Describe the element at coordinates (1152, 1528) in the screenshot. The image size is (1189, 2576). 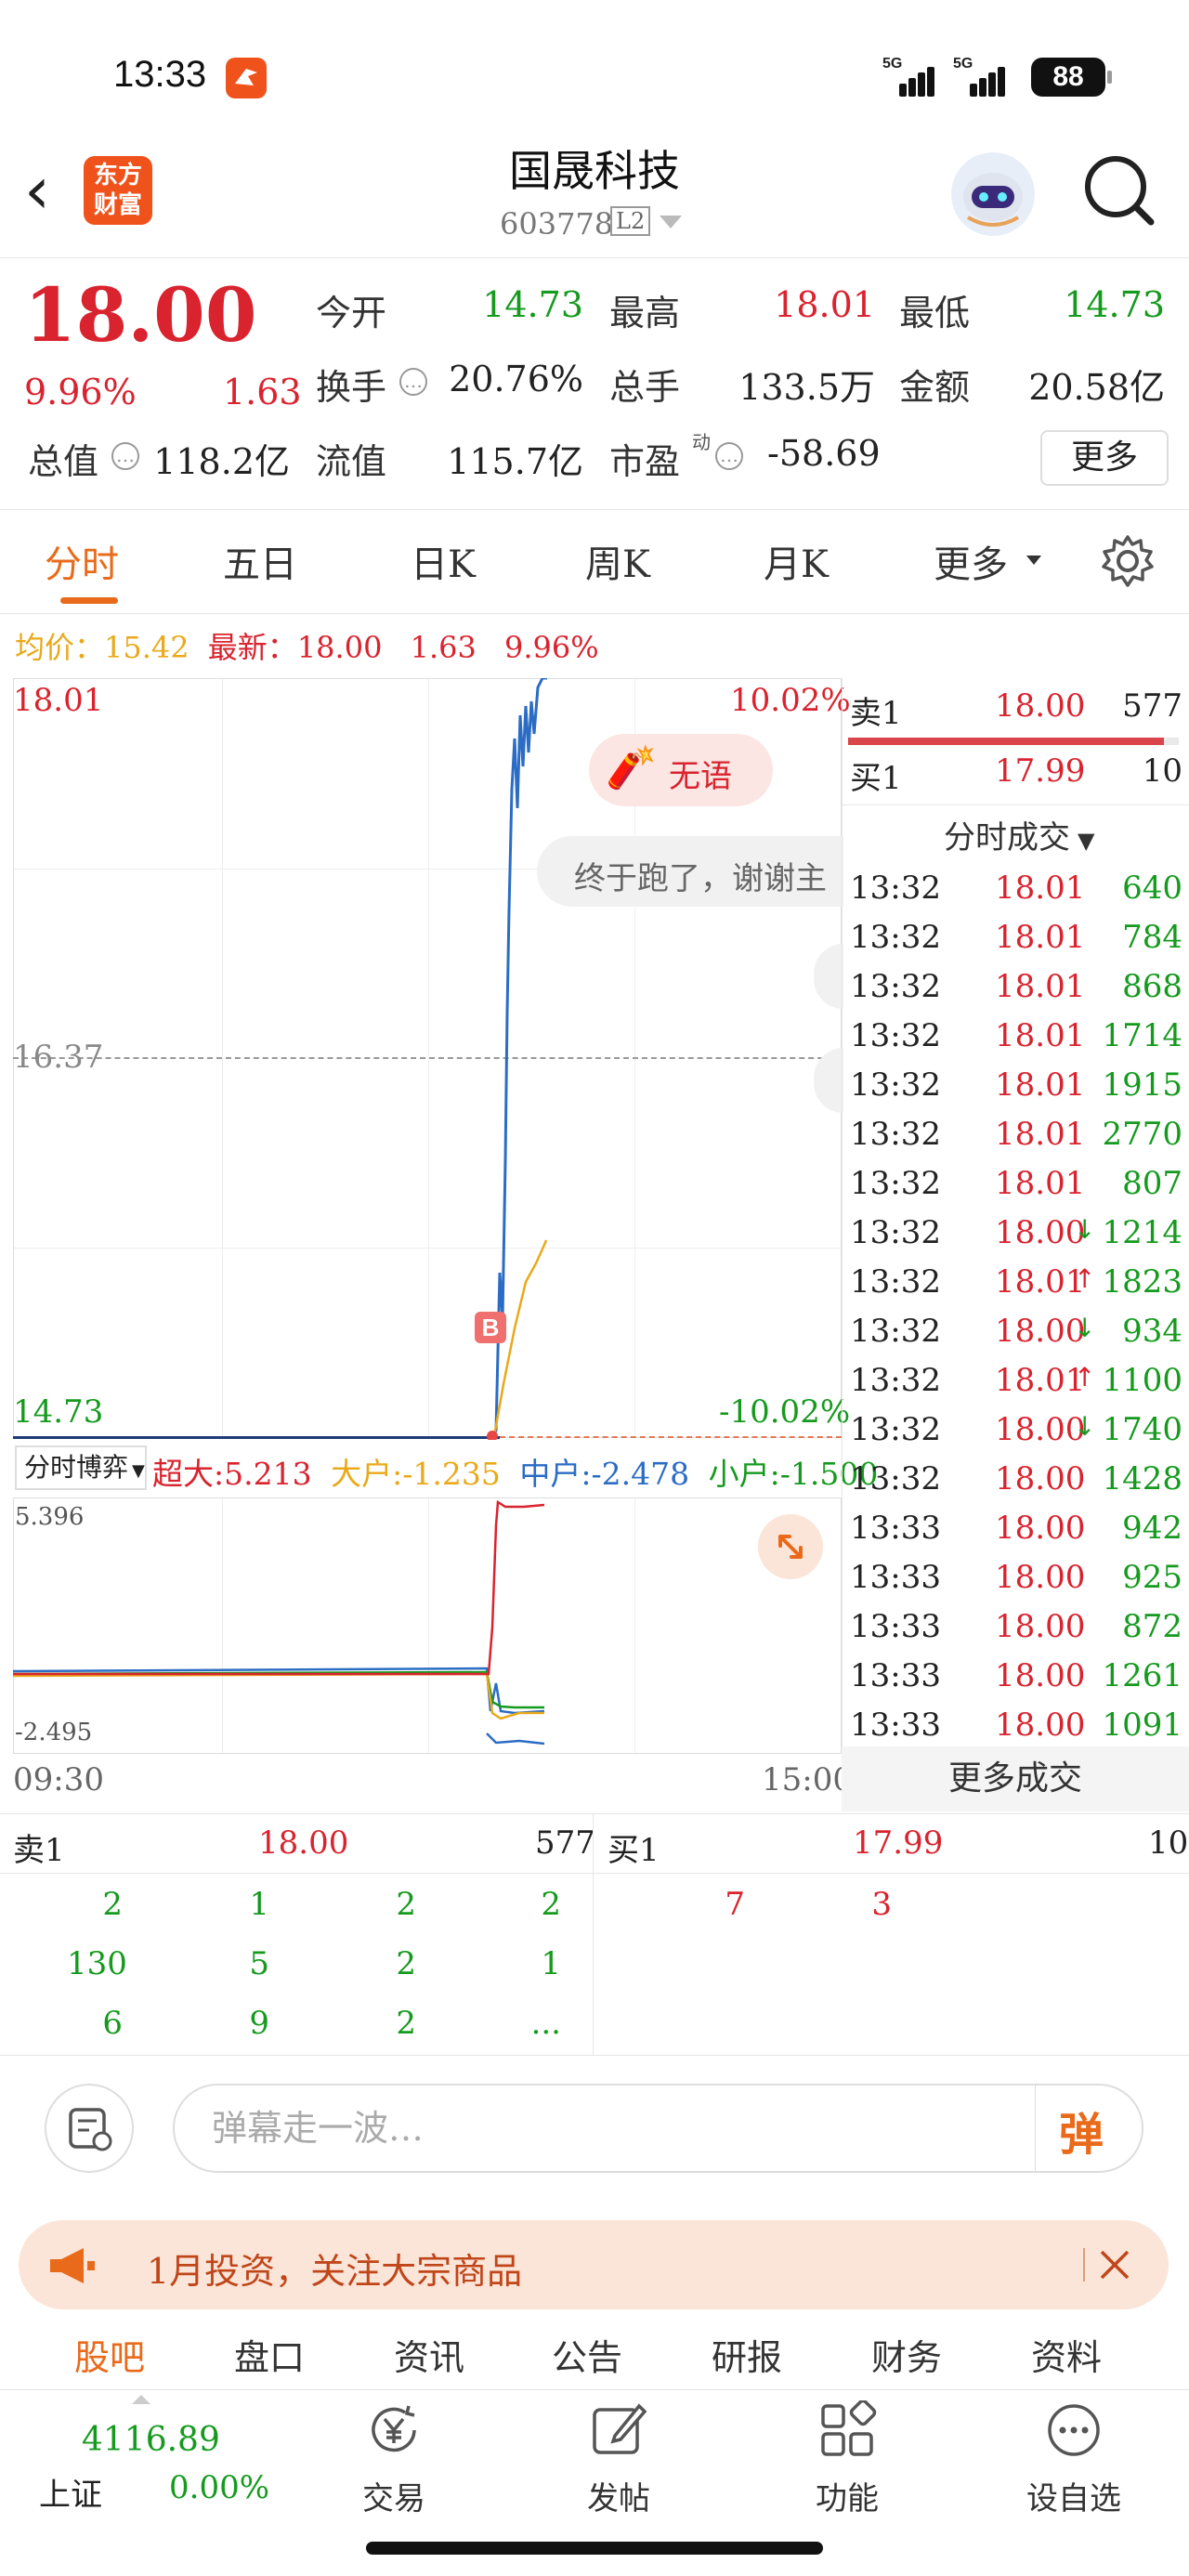
I see `tick-volume: 942` at that location.